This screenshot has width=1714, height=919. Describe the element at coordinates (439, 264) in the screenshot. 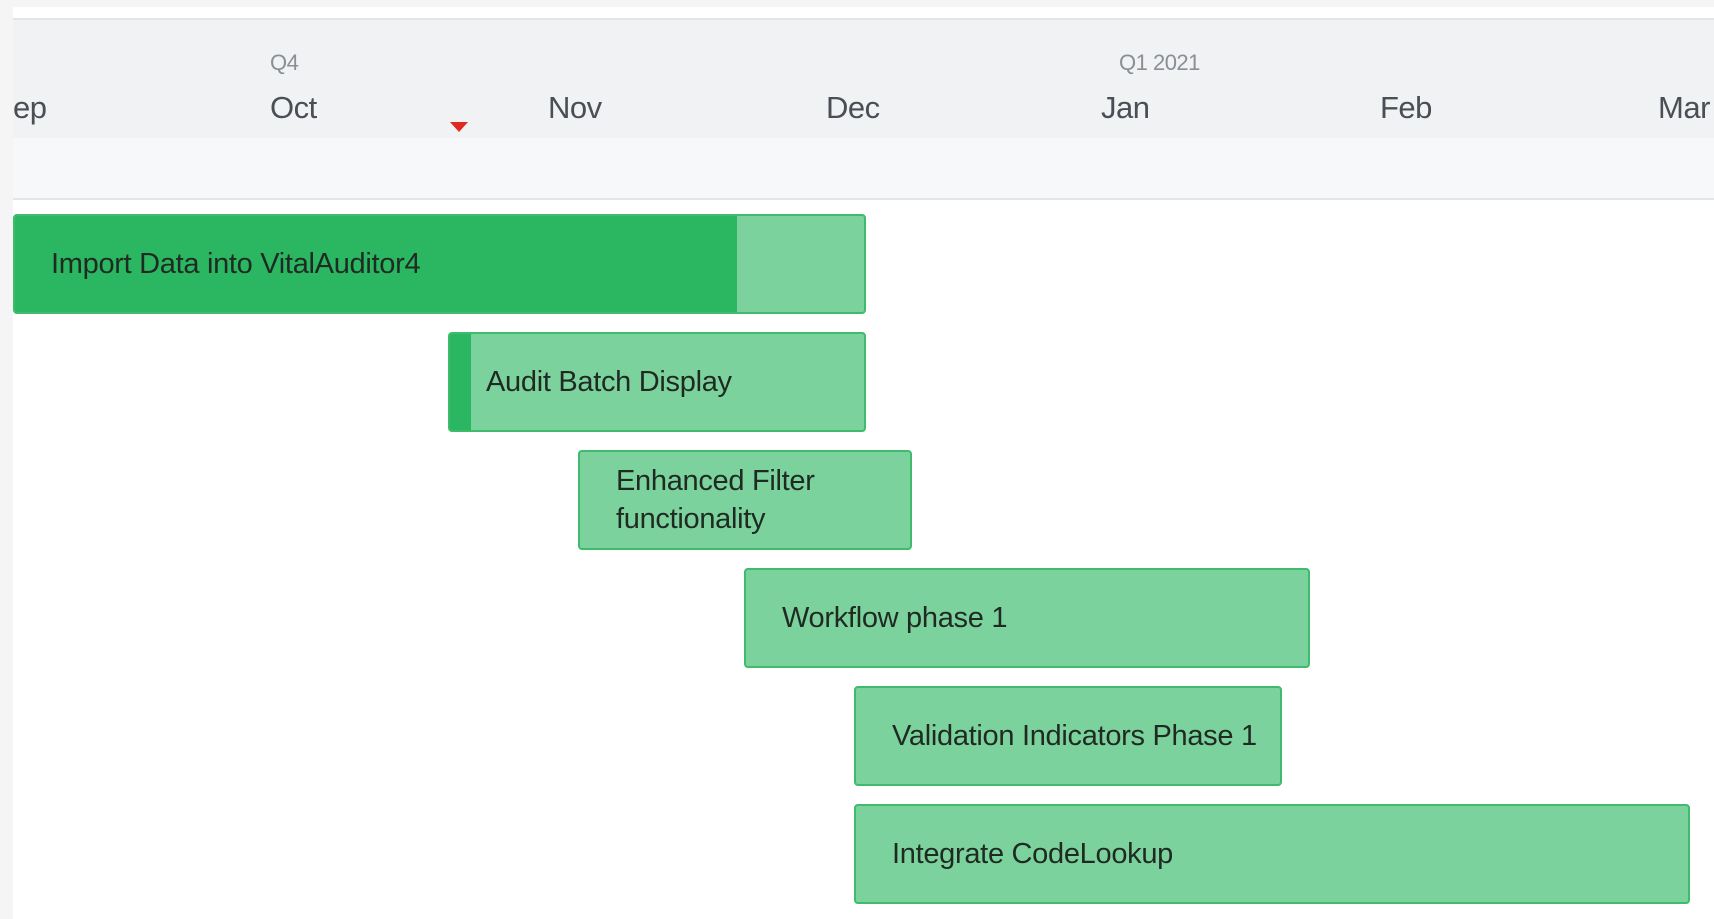

I see `task-bar-import-data: Import Data into VitalAuditor4` at that location.